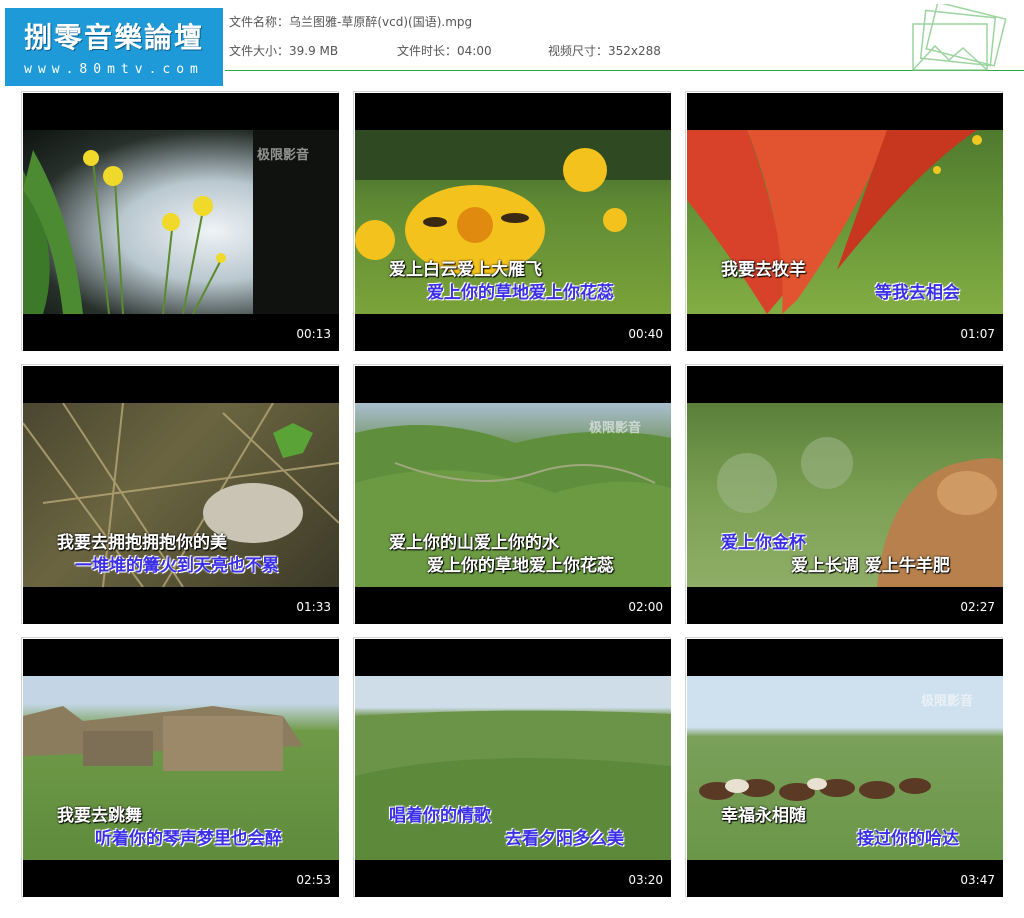  Describe the element at coordinates (113, 37) in the screenshot. I see `logo-title: 捌零音樂論壇` at that location.